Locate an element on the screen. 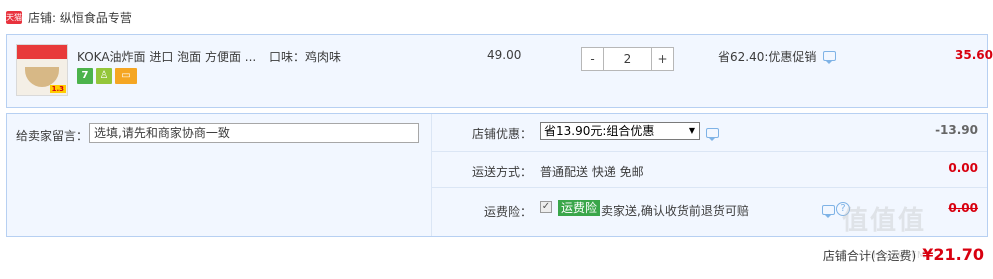  guarantee-icon: ♙ is located at coordinates (104, 76).